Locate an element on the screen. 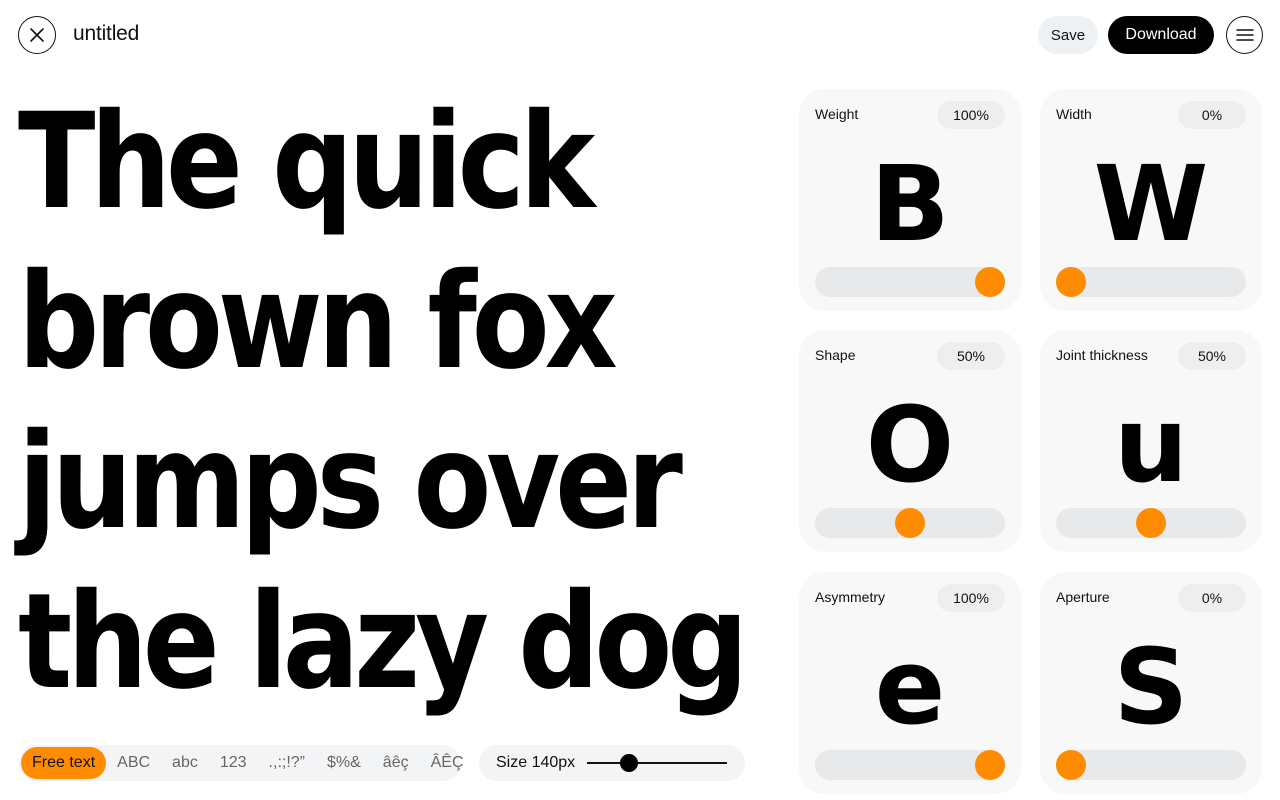 The image size is (1280, 800). axis-label: Width is located at coordinates (1074, 114).